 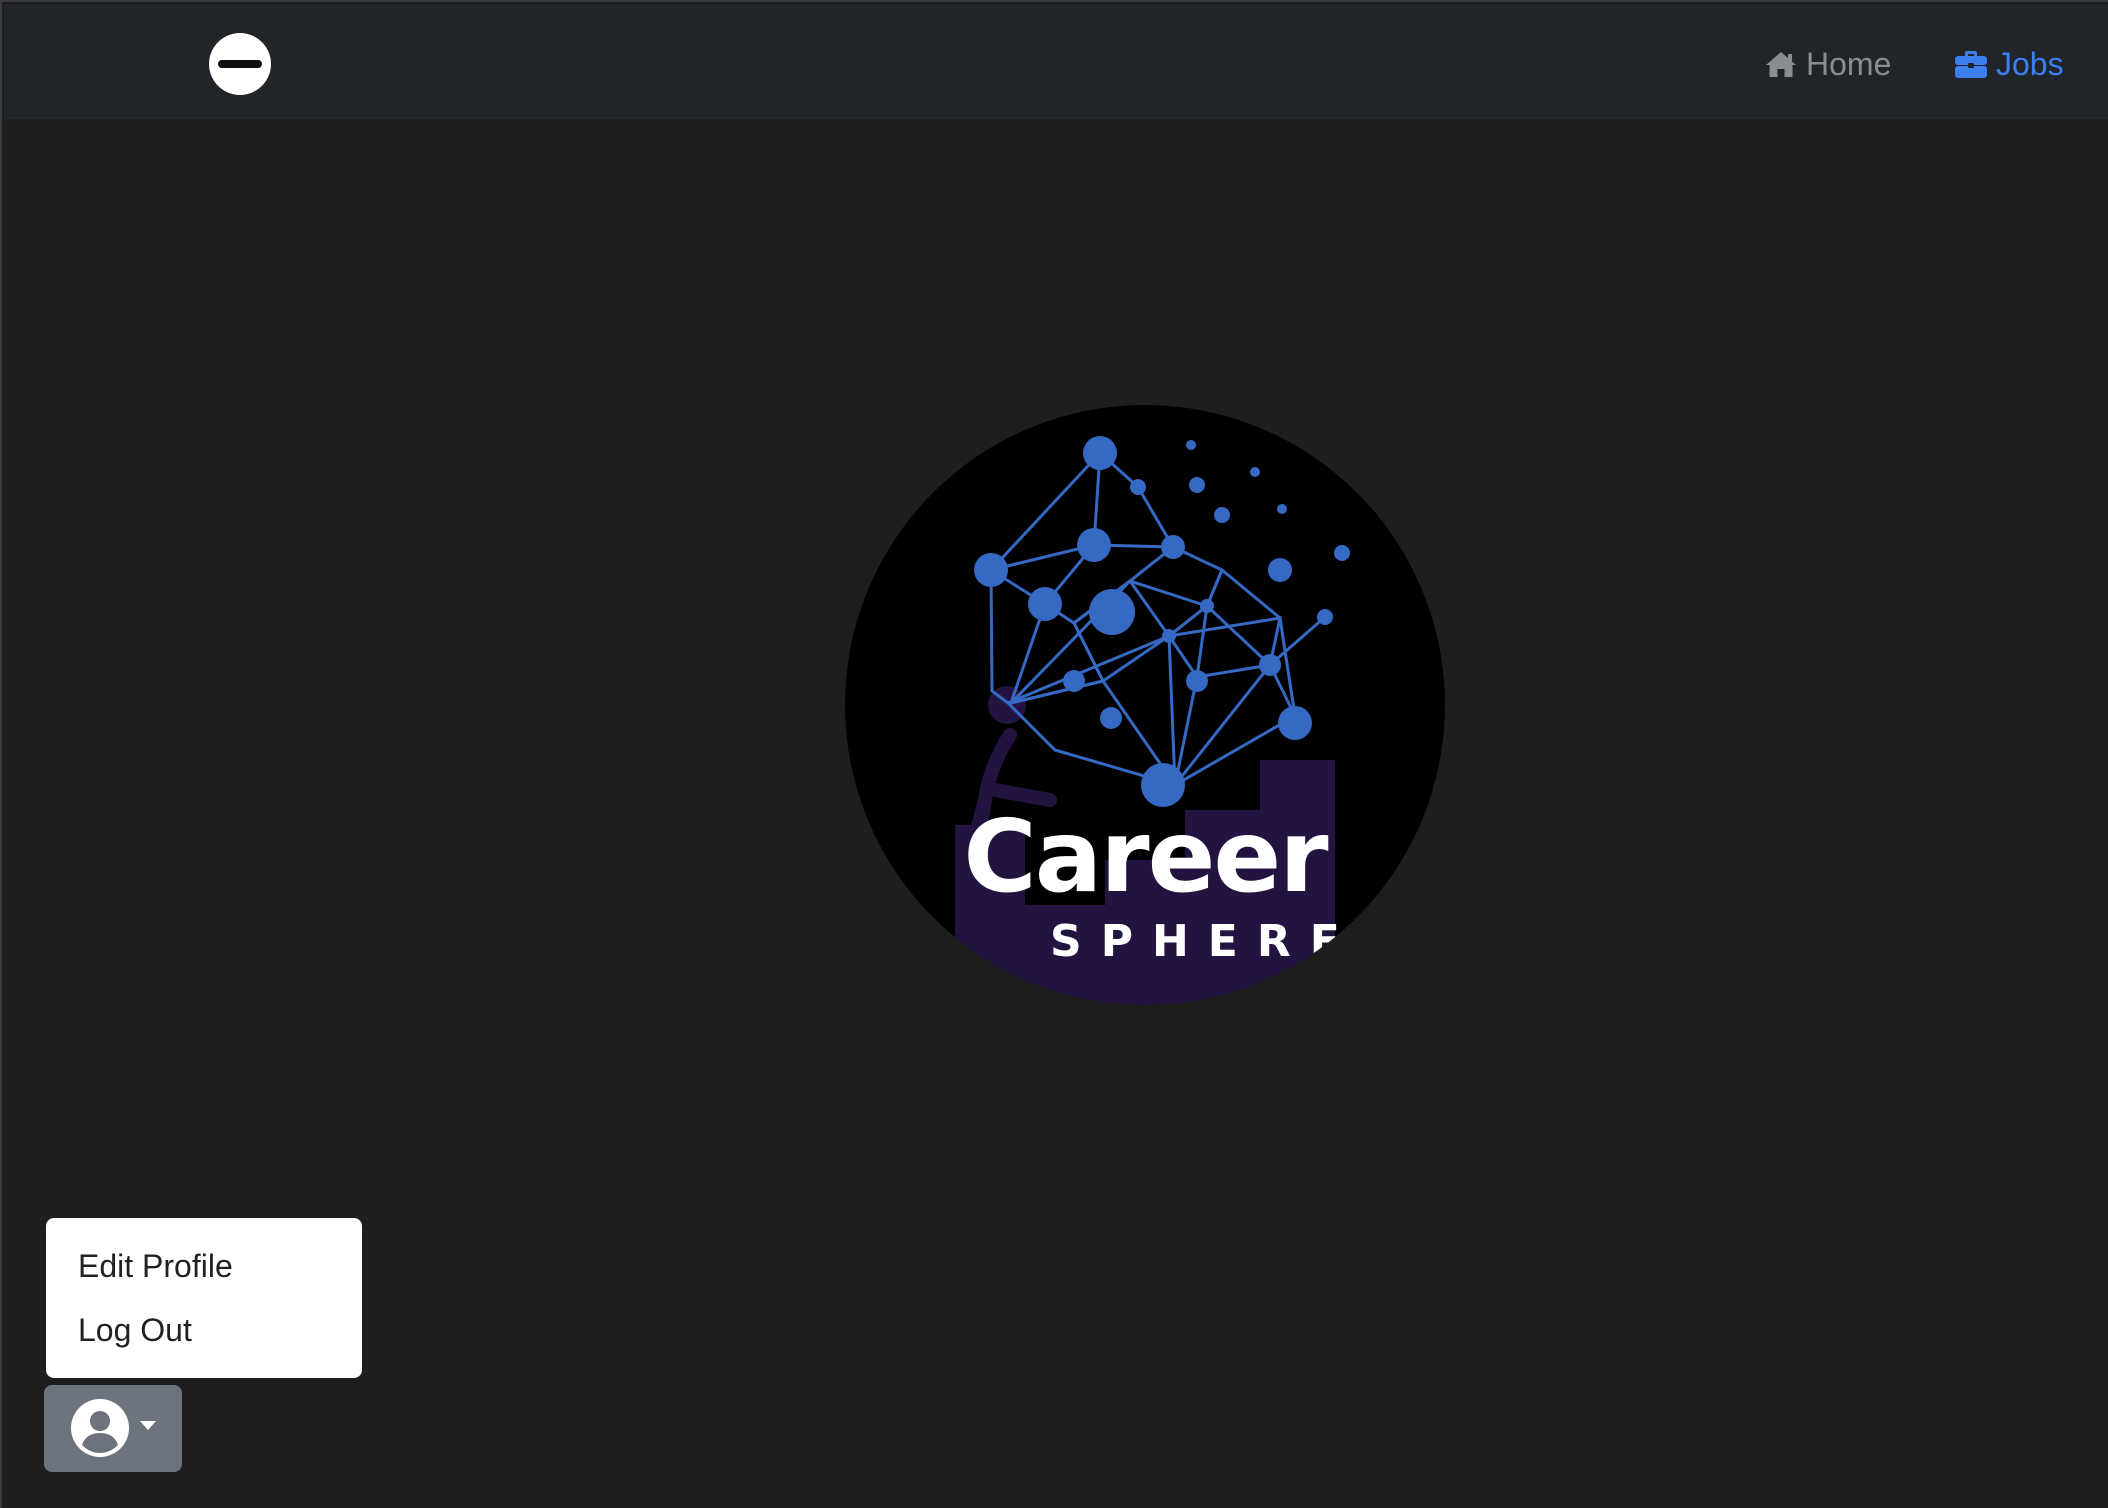 What do you see at coordinates (1204, 941) in the screenshot?
I see `logo-subtitle: SPHERE` at bounding box center [1204, 941].